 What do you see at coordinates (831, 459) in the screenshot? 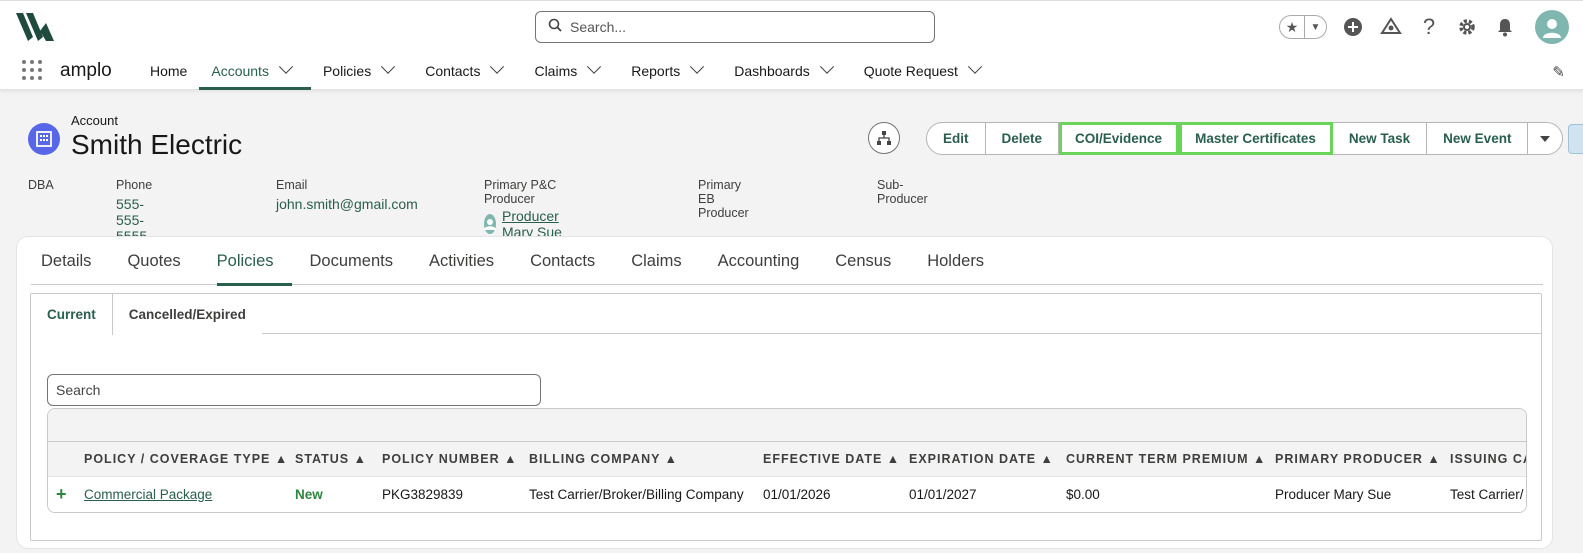
I see `column-header-effective-date: EFFECTIVE DATE ▲` at bounding box center [831, 459].